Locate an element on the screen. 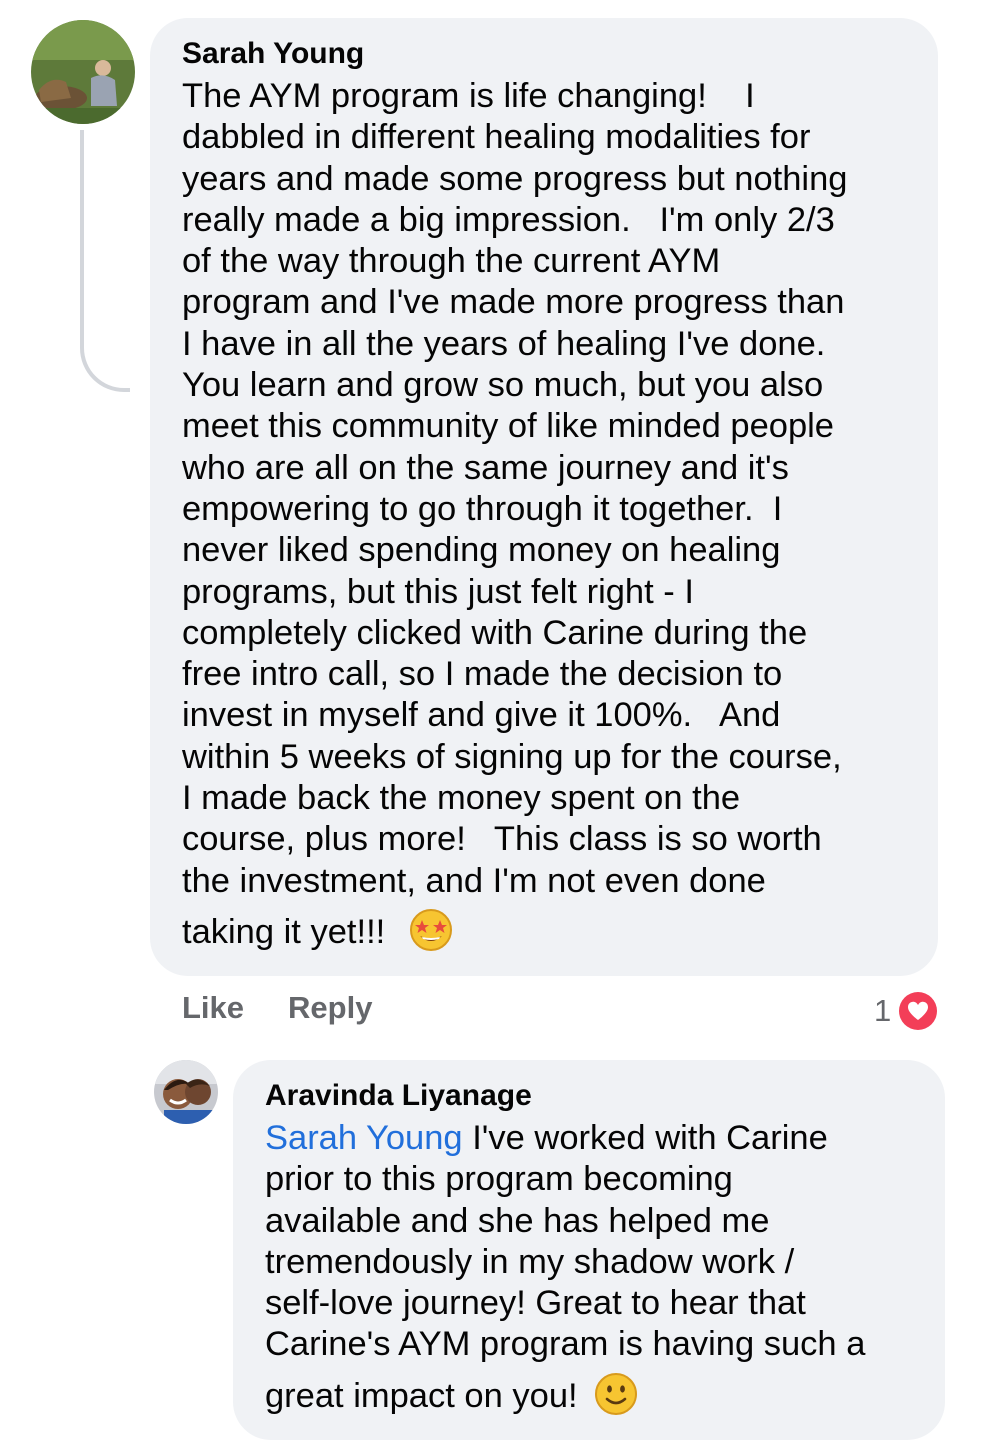  comment-line: taking it yet!!! is located at coordinates (284, 932).